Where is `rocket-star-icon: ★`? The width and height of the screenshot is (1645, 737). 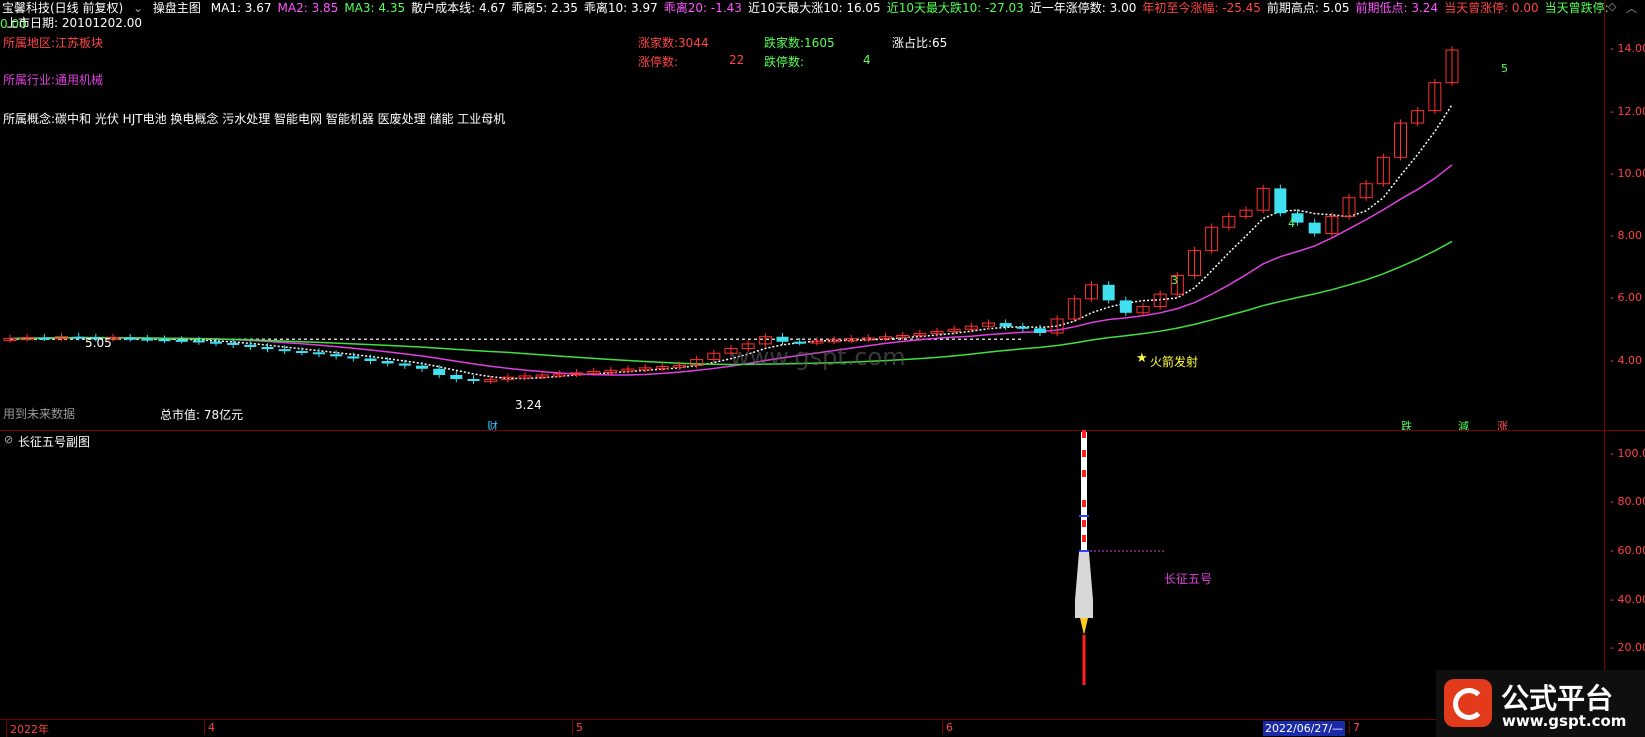
rocket-star-icon: ★ is located at coordinates (1142, 358).